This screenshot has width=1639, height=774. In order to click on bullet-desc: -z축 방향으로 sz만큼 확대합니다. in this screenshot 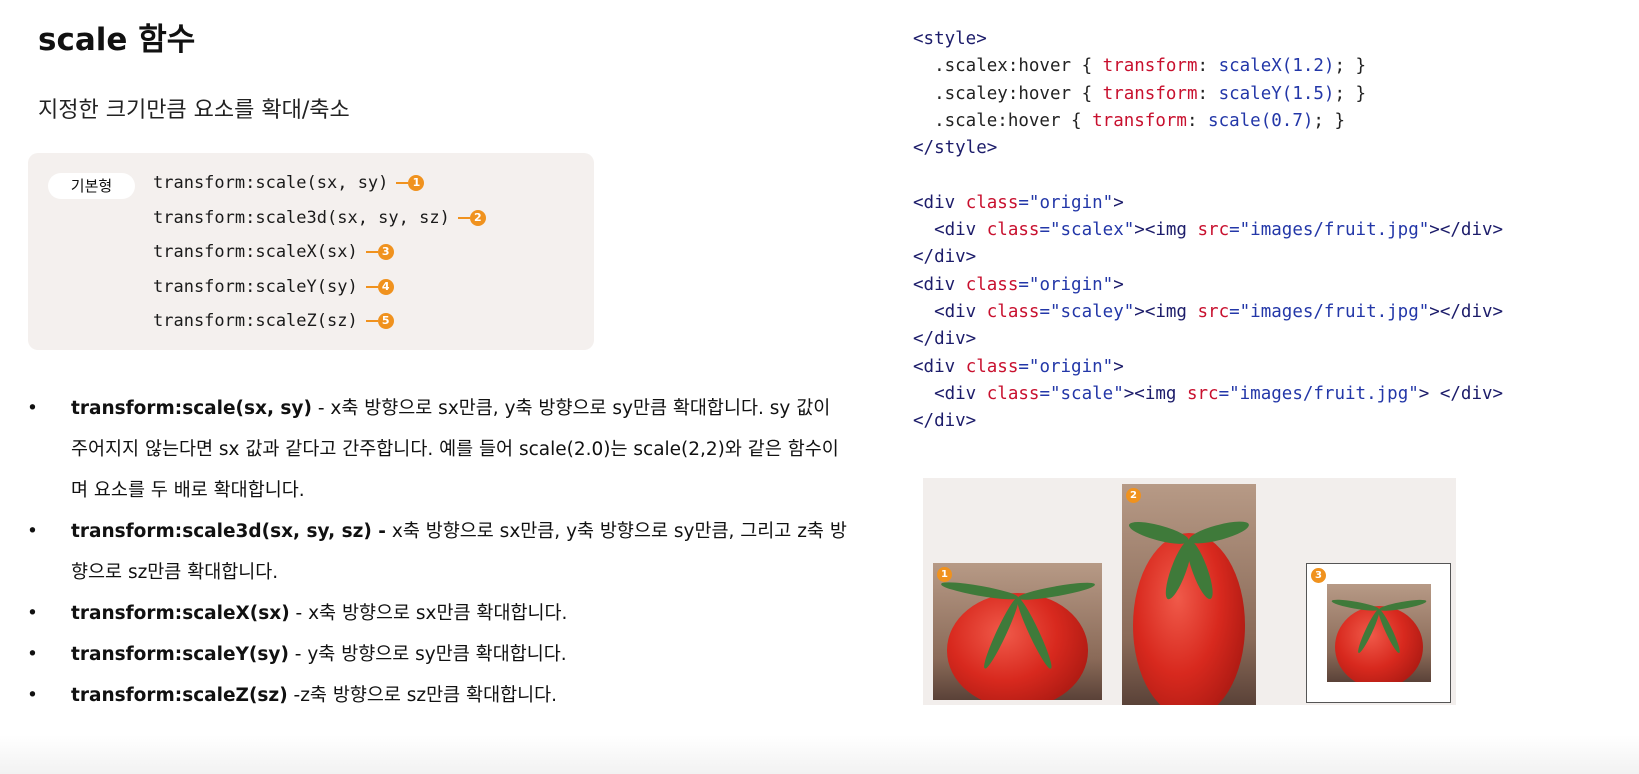, I will do `click(422, 695)`.